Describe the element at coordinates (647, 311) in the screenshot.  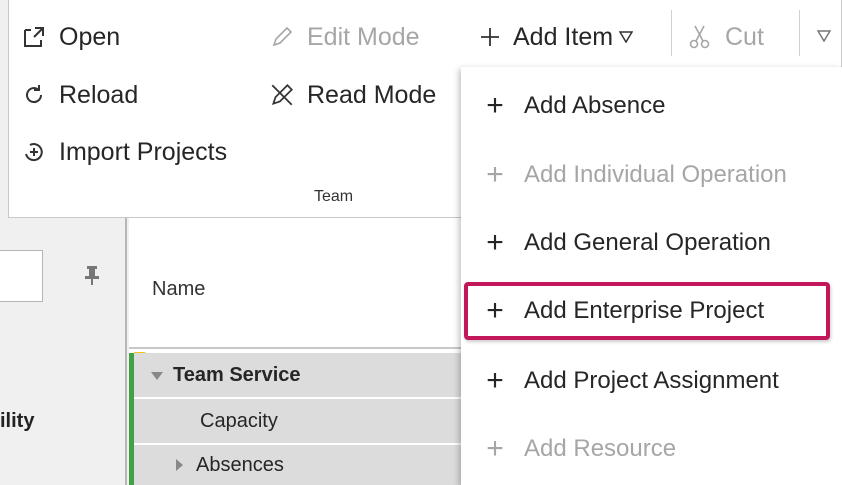
I see `highlight-box` at that location.